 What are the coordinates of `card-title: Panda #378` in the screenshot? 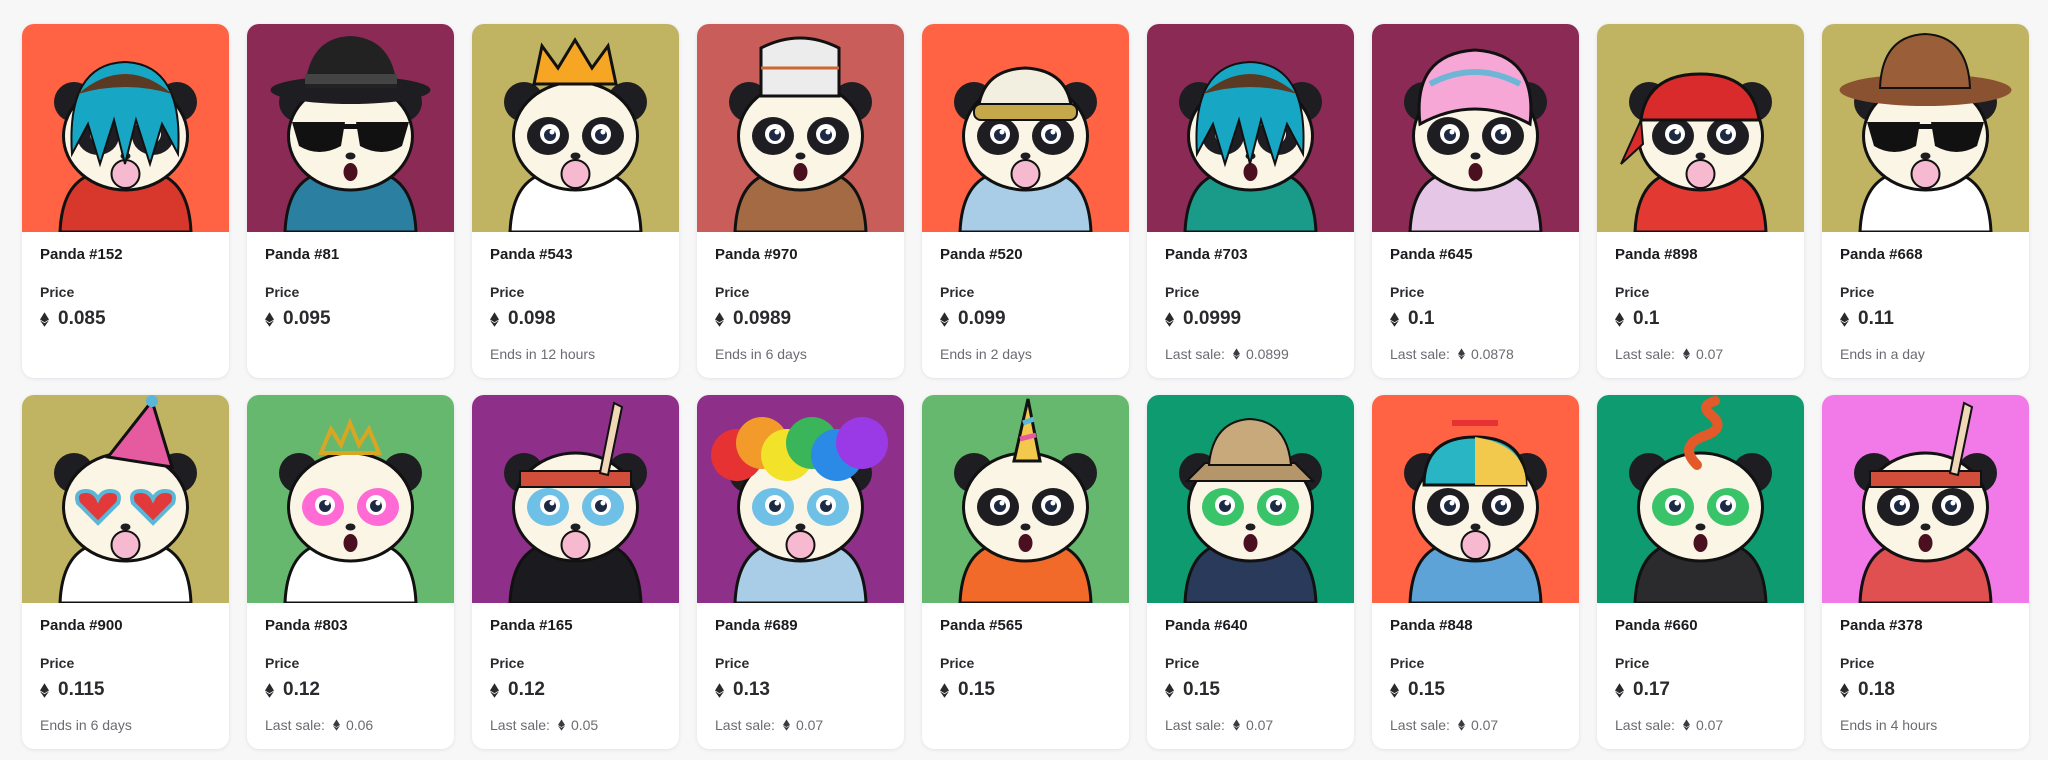 It's located at (1925, 626).